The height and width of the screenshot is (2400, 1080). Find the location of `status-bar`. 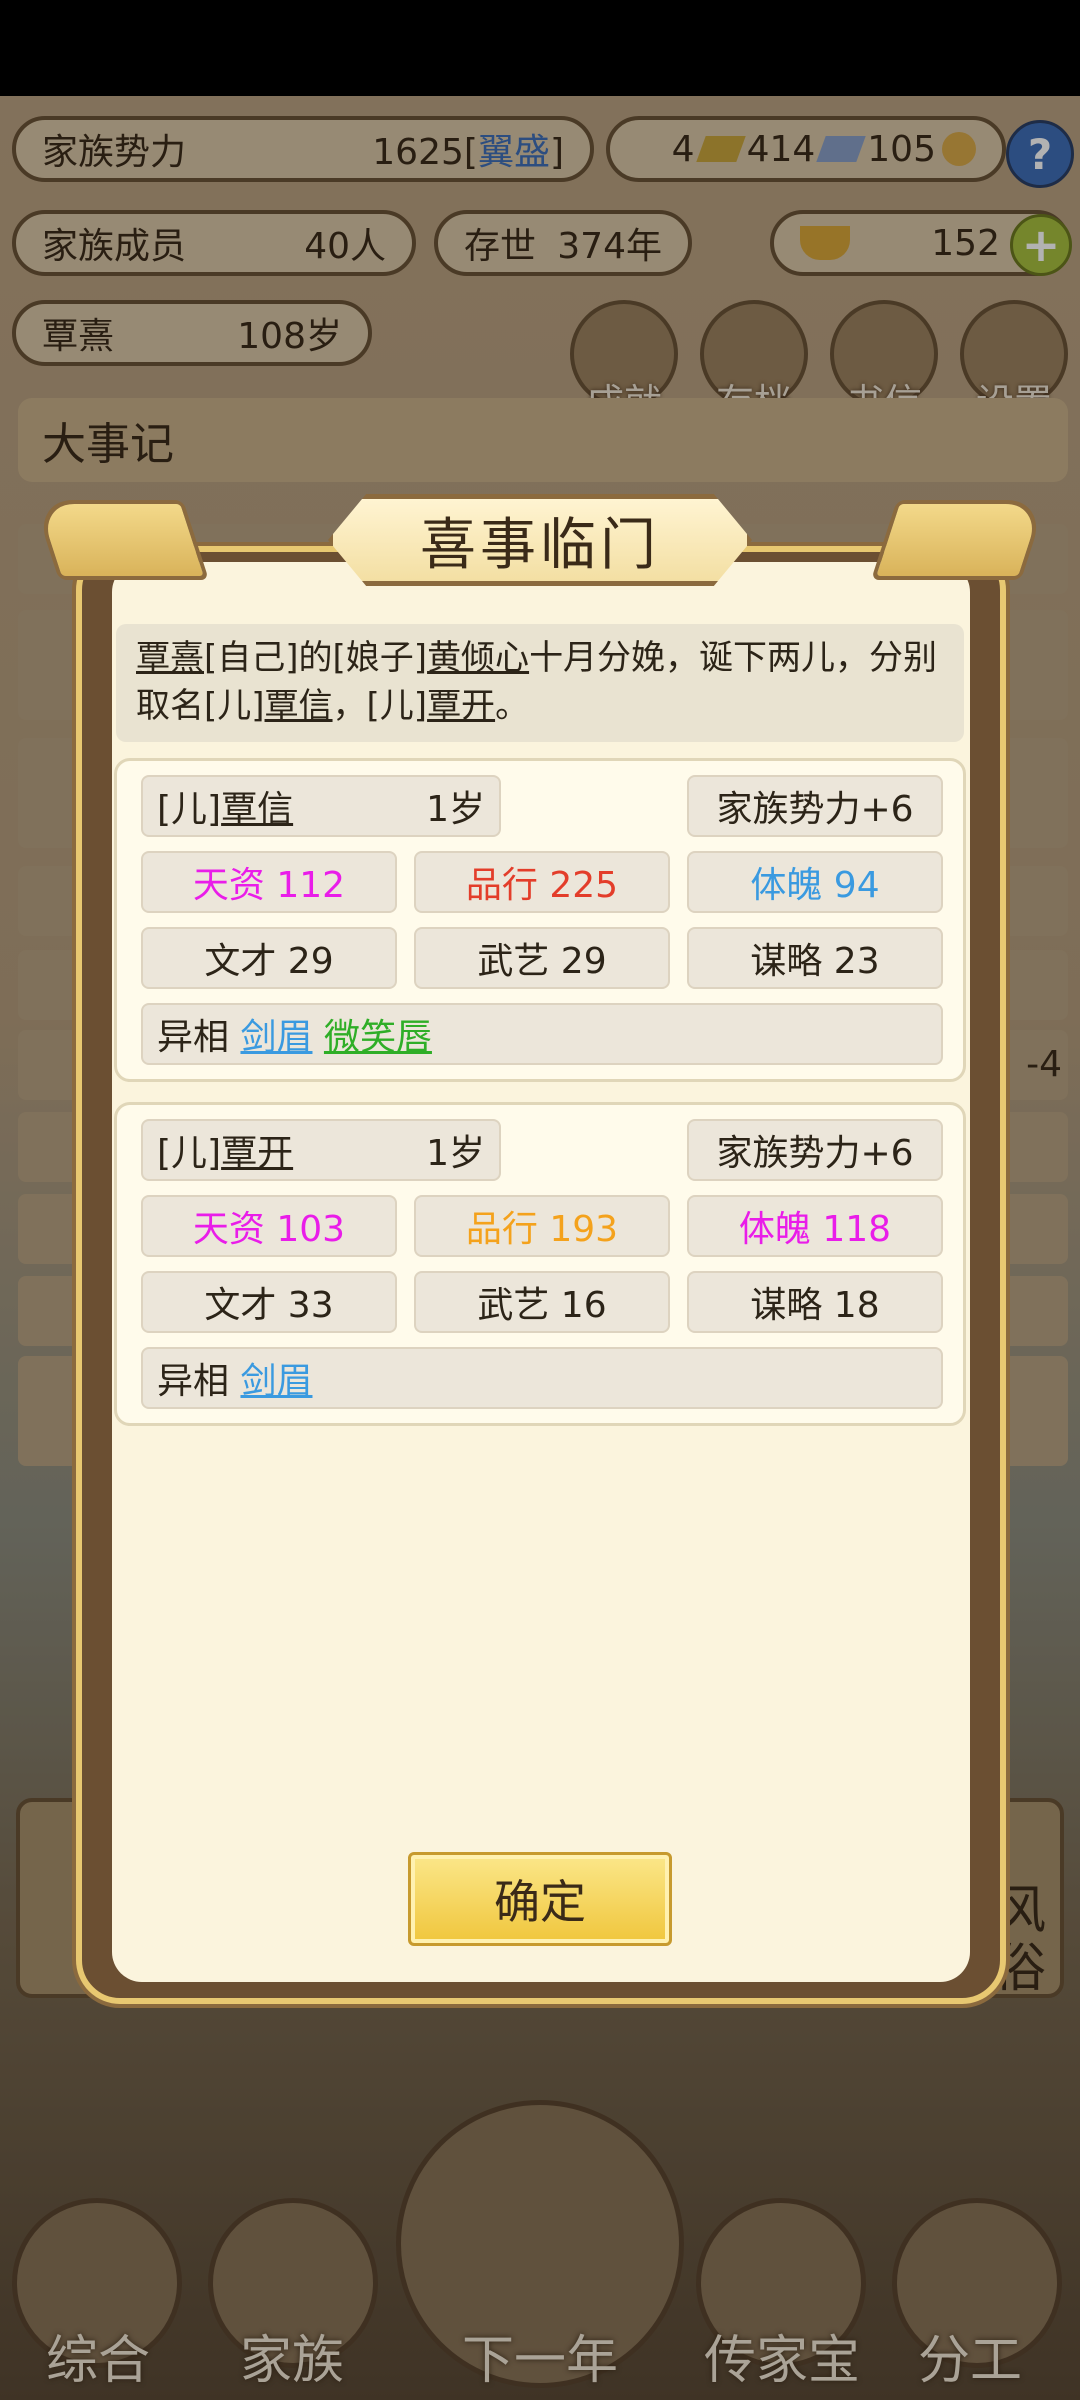

status-bar is located at coordinates (540, 48).